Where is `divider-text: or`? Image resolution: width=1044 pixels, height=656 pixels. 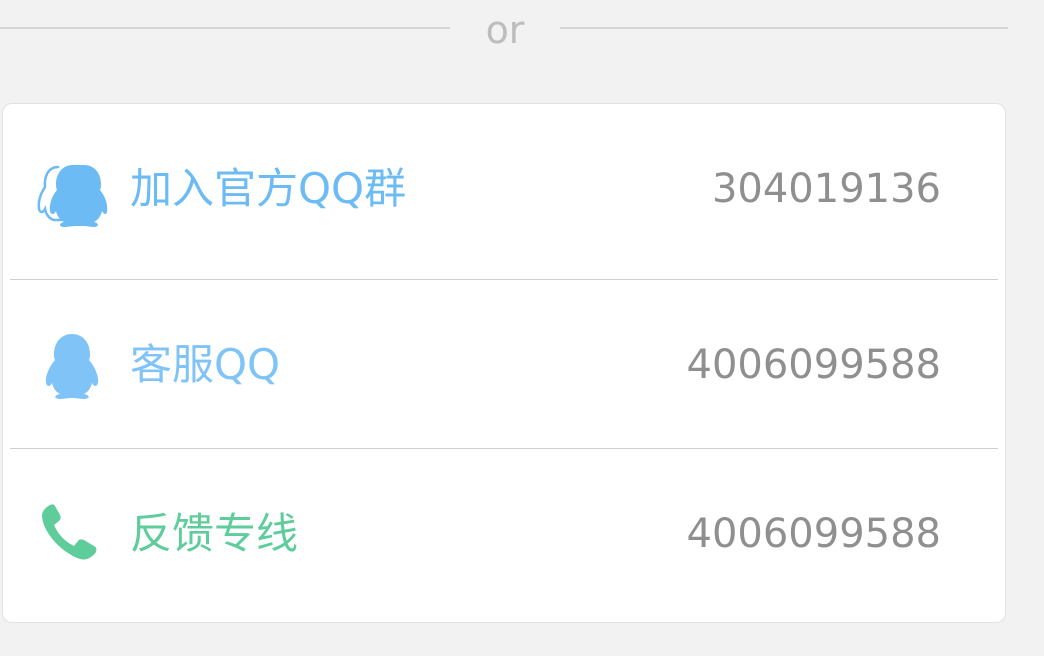 divider-text: or is located at coordinates (505, 30).